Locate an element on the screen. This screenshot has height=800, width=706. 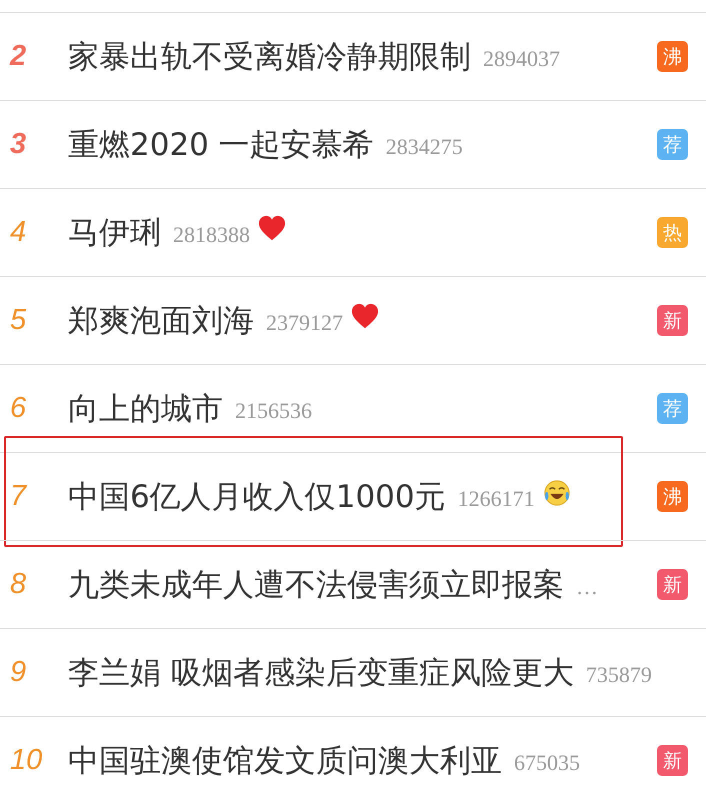
topic-link: 向上的城市 is located at coordinates (145, 409).